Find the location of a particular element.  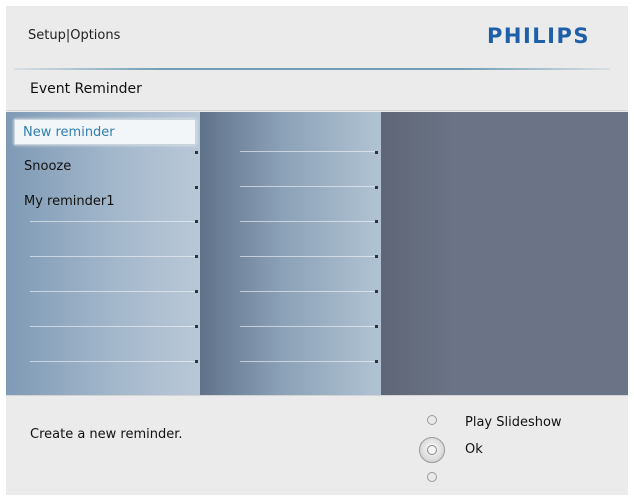

help-text: Create a new reminder. is located at coordinates (106, 434).